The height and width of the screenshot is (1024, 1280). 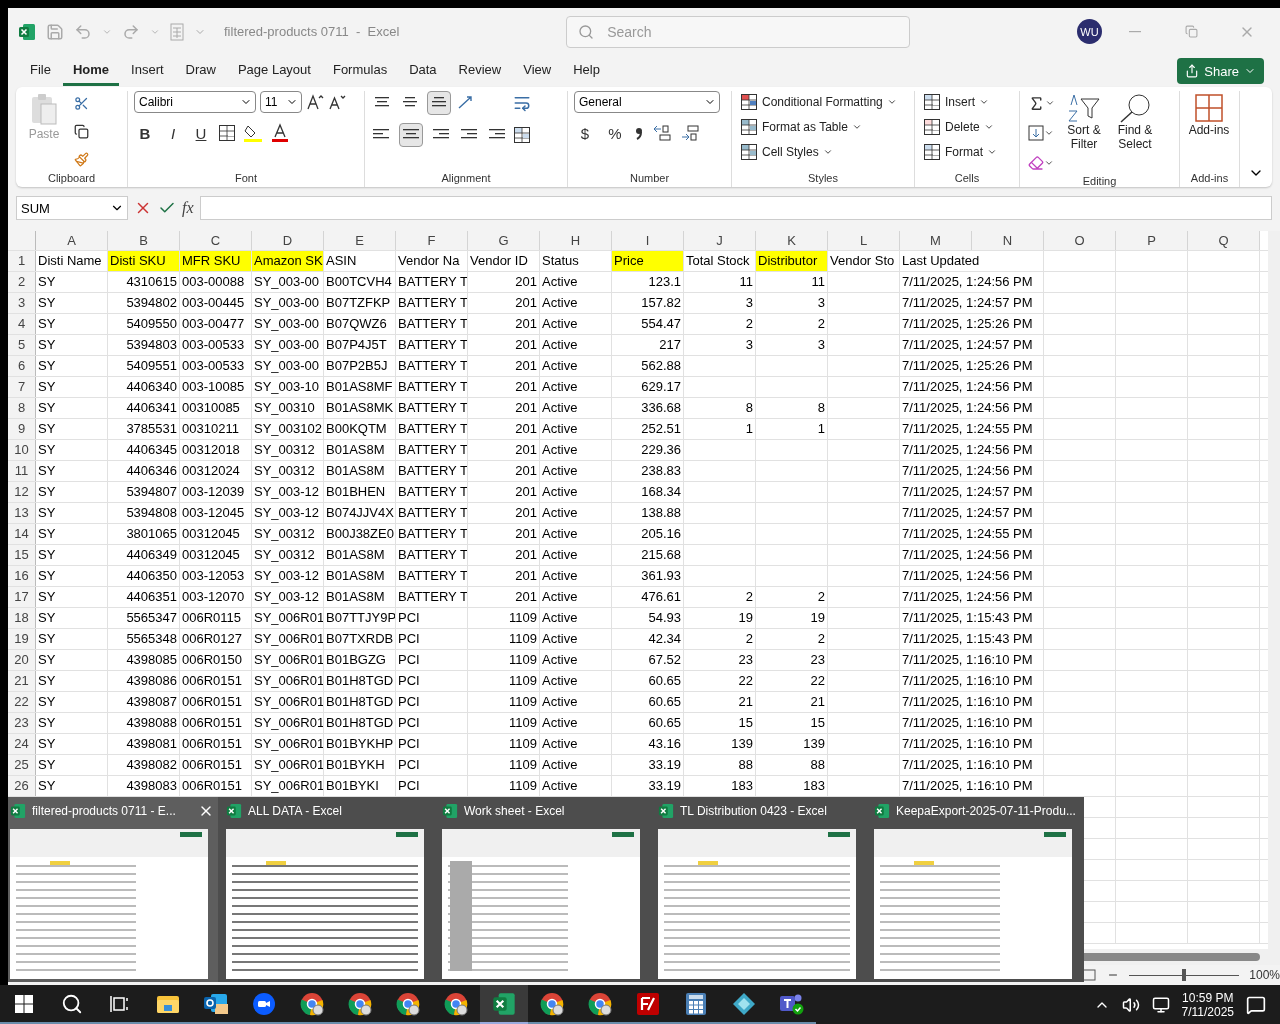 I want to click on column-header: G, so click(x=504, y=240).